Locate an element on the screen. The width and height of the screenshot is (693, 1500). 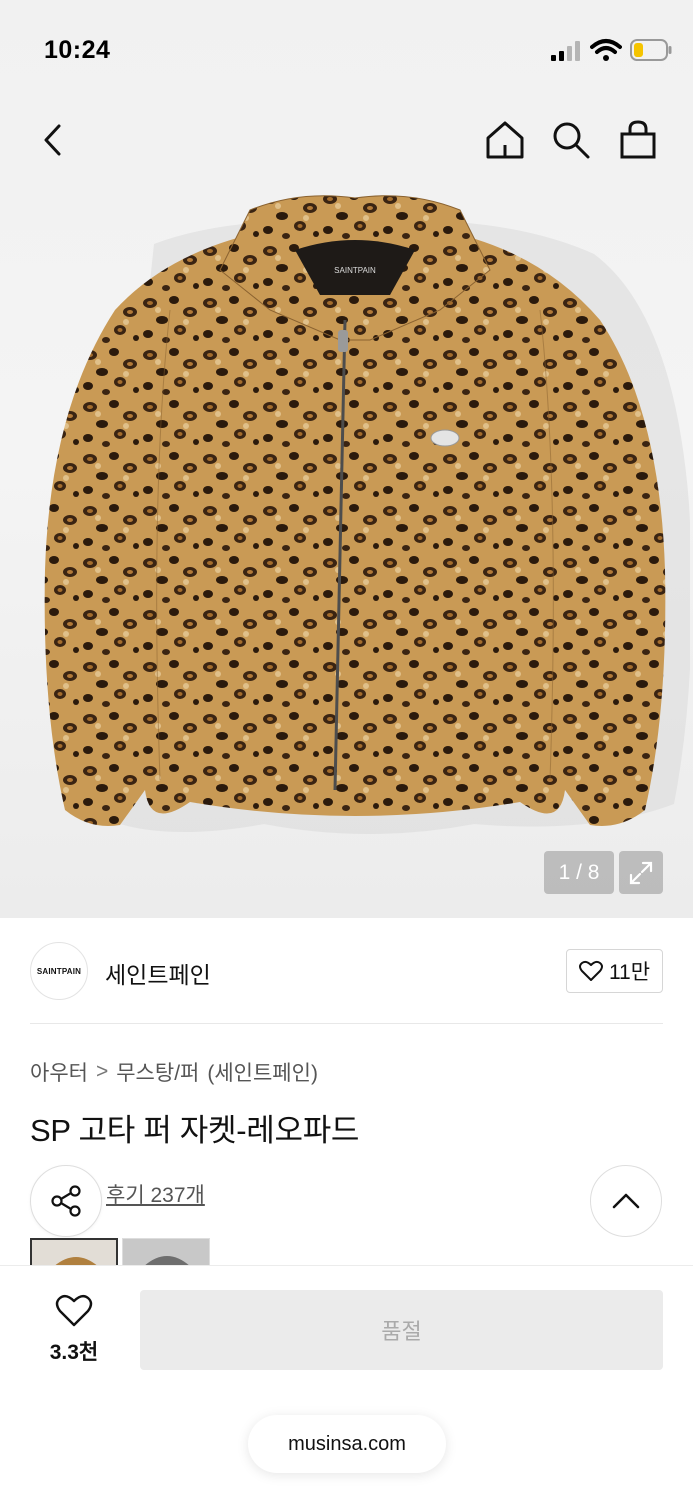
share-button is located at coordinates (66, 1201).